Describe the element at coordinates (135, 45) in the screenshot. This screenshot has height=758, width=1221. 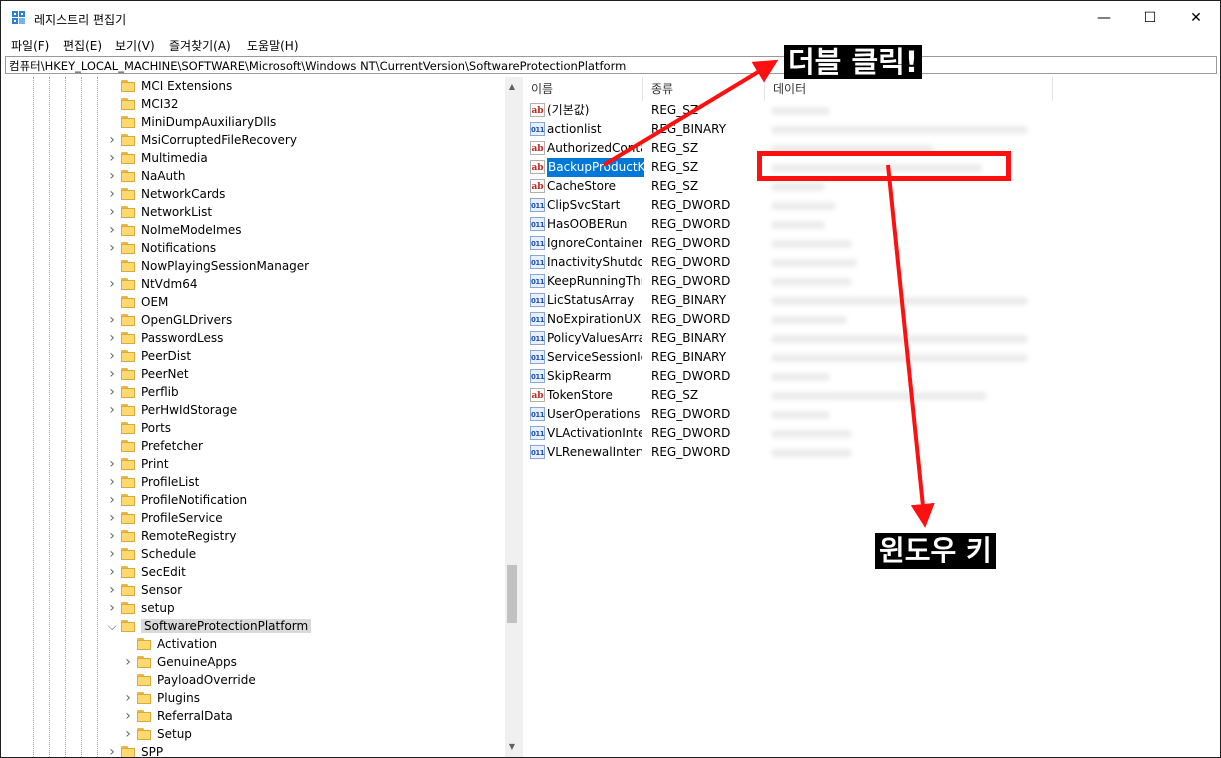
I see `menu-view: 보기(V)` at that location.